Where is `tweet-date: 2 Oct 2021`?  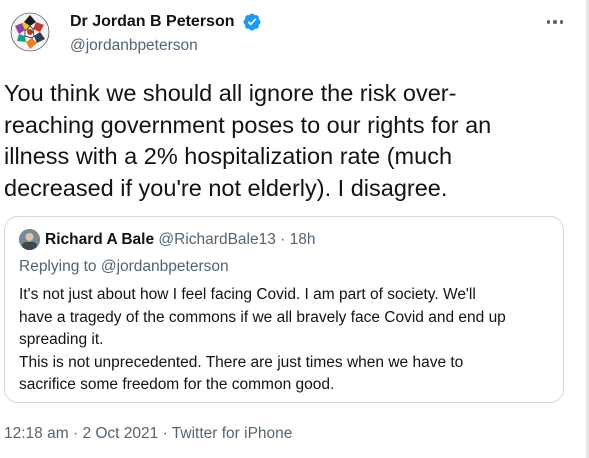 tweet-date: 2 Oct 2021 is located at coordinates (120, 433).